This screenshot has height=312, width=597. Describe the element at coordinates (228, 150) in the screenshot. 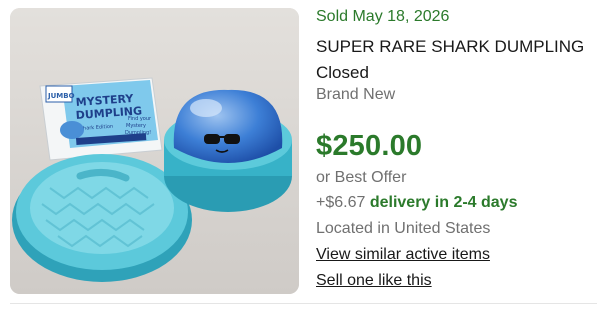

I see `container-base-with-squishy` at that location.